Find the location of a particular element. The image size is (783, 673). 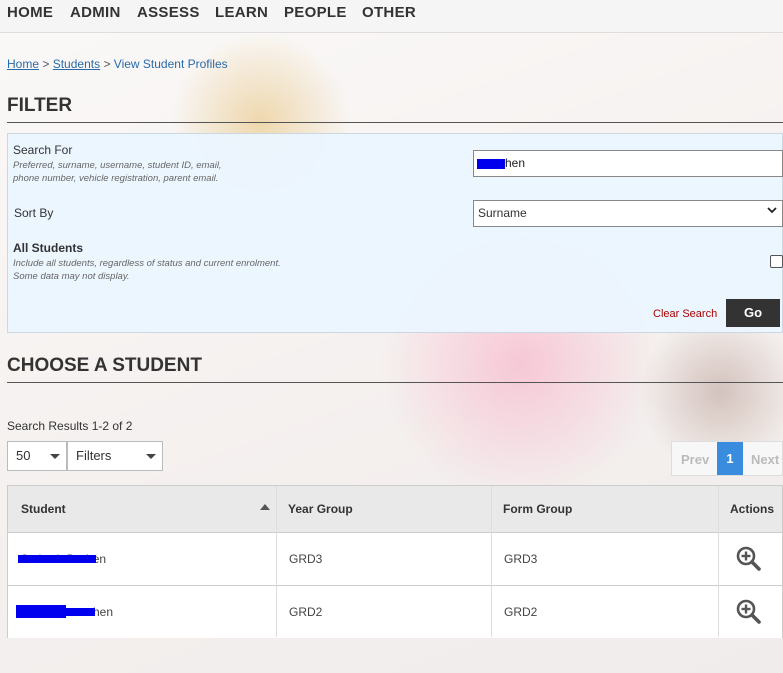

clear-search-link: Clear Search is located at coordinates (685, 314).